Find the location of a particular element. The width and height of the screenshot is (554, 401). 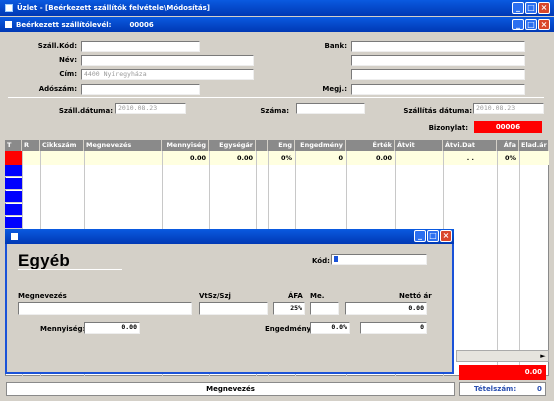

col-mennyiseg: Mennyiség is located at coordinates (185, 145).